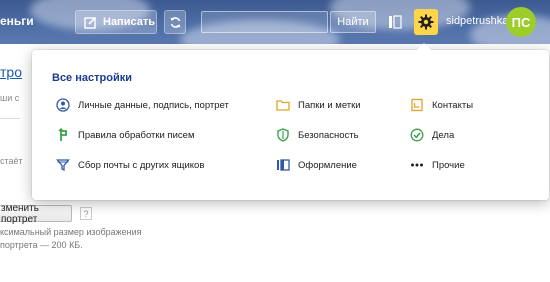 Image resolution: width=550 pixels, height=282 pixels. I want to click on setting-mail-collector: Сбор почты с других ящиков, so click(130, 165).